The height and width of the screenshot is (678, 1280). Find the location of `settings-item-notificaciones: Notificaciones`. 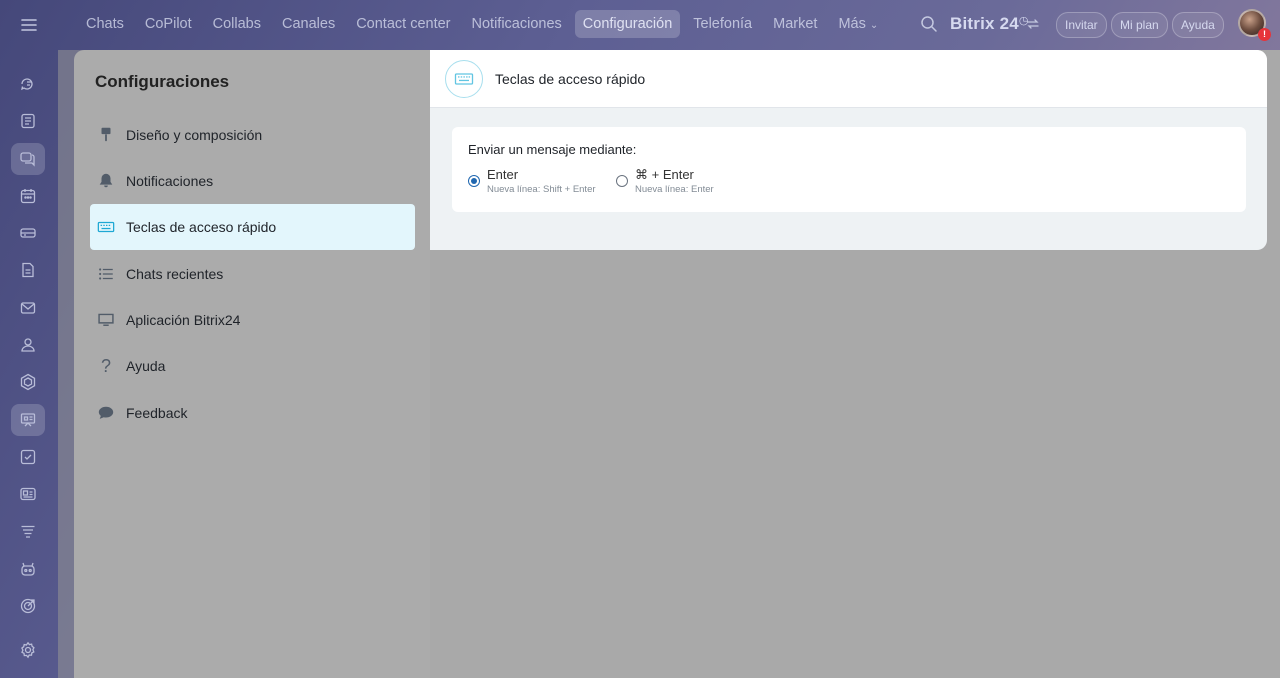

settings-item-notificaciones: Notificaciones is located at coordinates (252, 181).